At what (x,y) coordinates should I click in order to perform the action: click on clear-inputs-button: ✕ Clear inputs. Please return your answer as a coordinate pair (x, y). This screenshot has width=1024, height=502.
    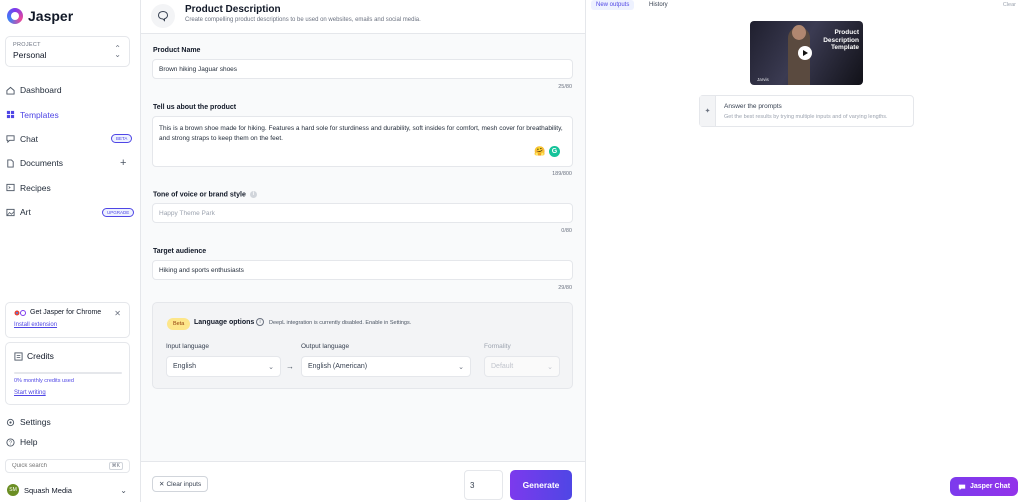
    Looking at the image, I should click on (180, 484).